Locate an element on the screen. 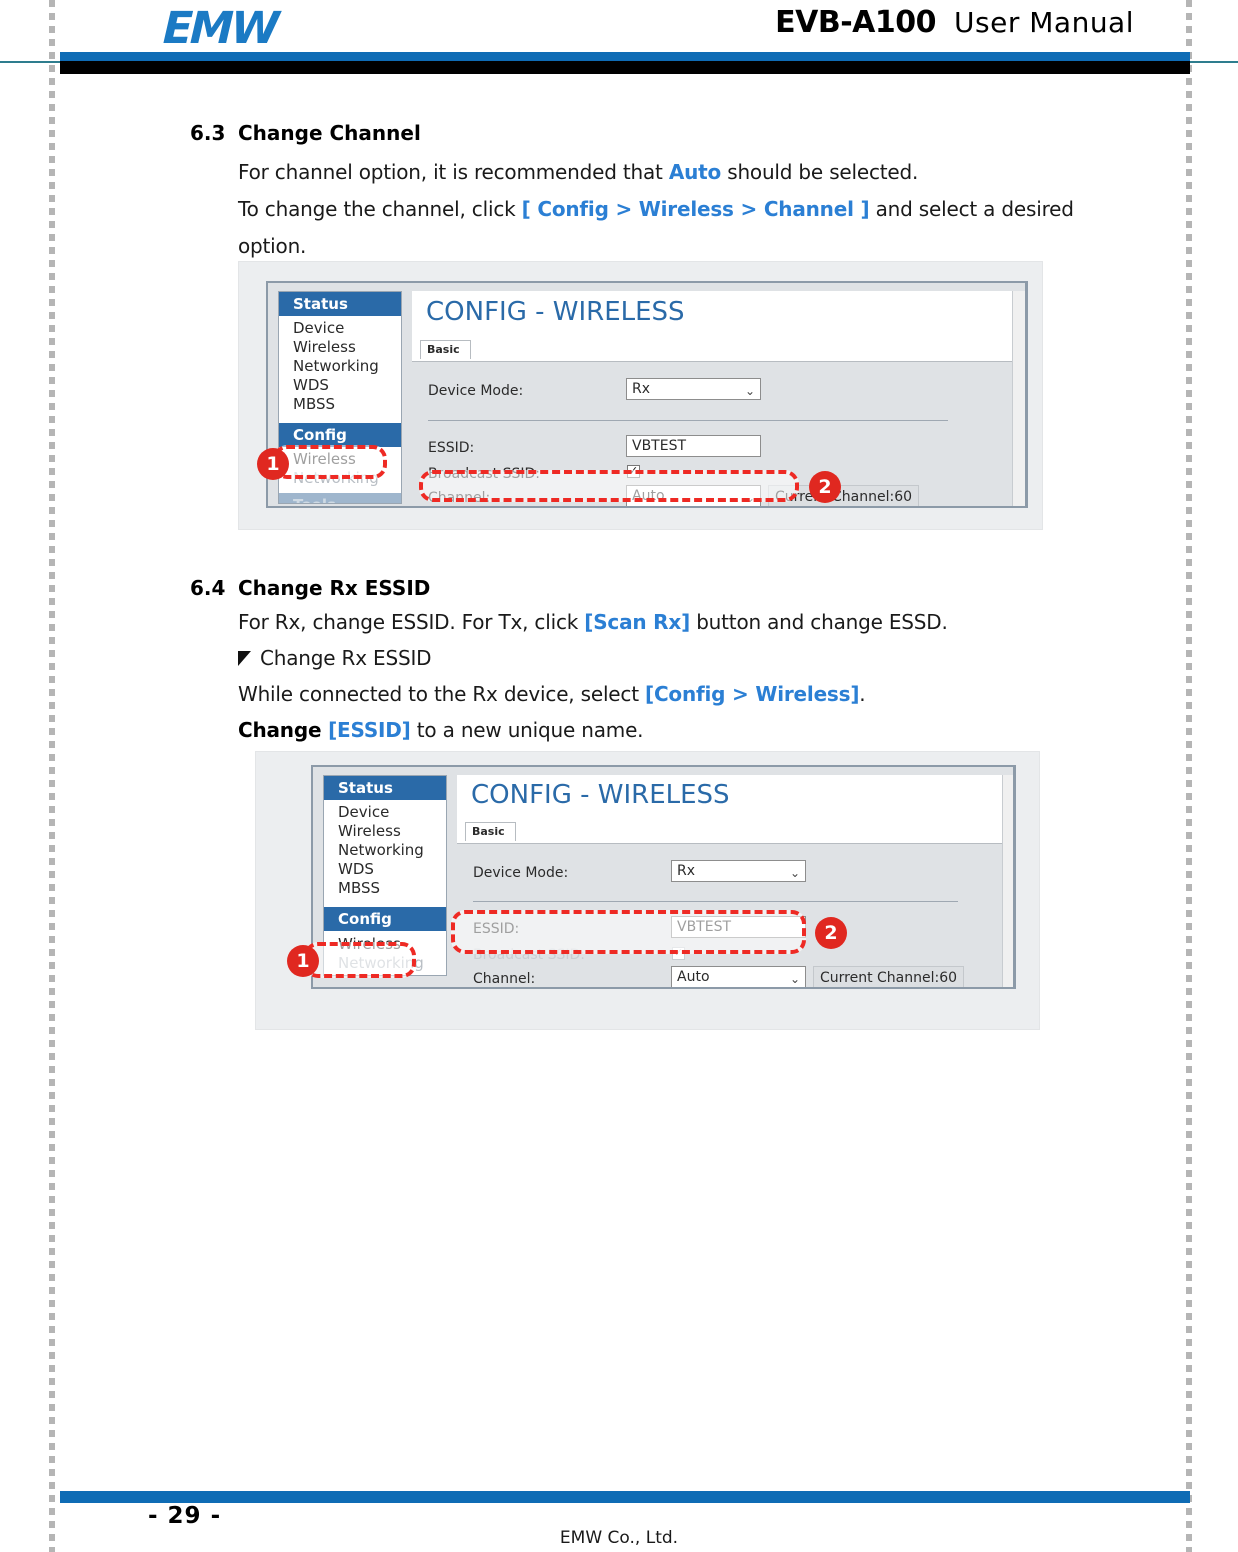 The image size is (1238, 1552). header-bar-blue-stripe is located at coordinates (625, 56).